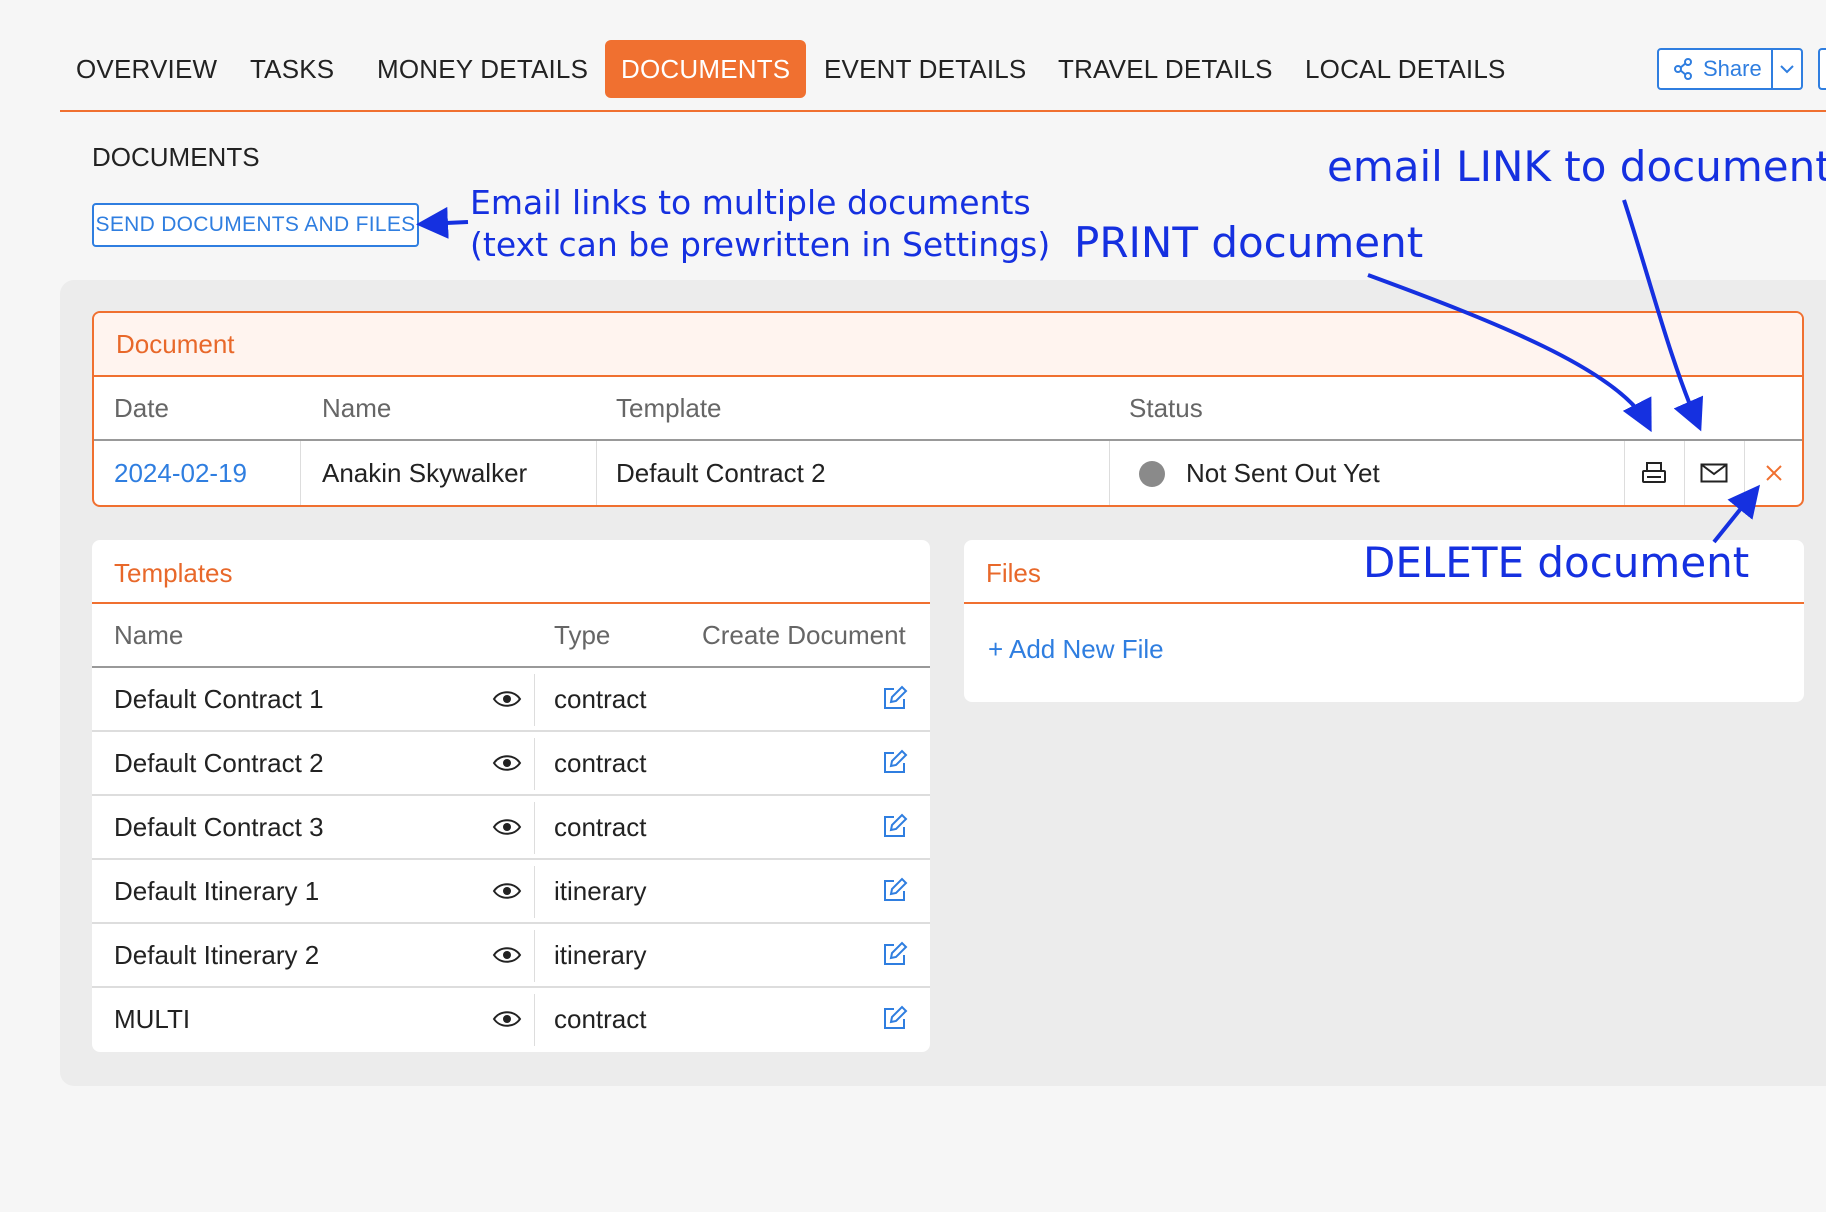 This screenshot has height=1212, width=1826. What do you see at coordinates (948, 345) in the screenshot?
I see `document-card-title: Document` at bounding box center [948, 345].